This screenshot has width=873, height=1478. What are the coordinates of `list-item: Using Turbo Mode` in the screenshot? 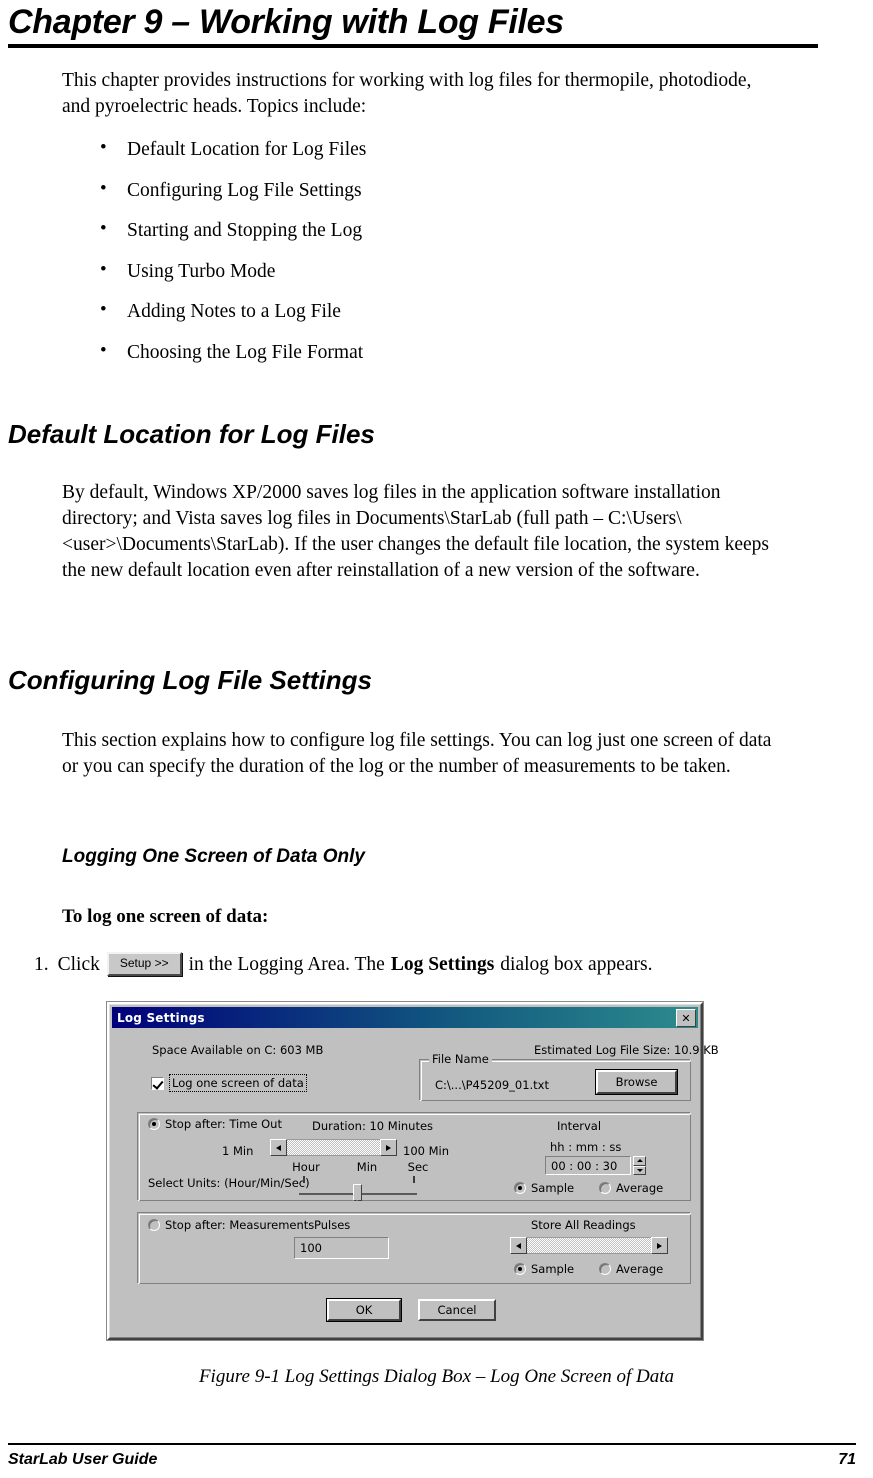 It's located at (412, 279).